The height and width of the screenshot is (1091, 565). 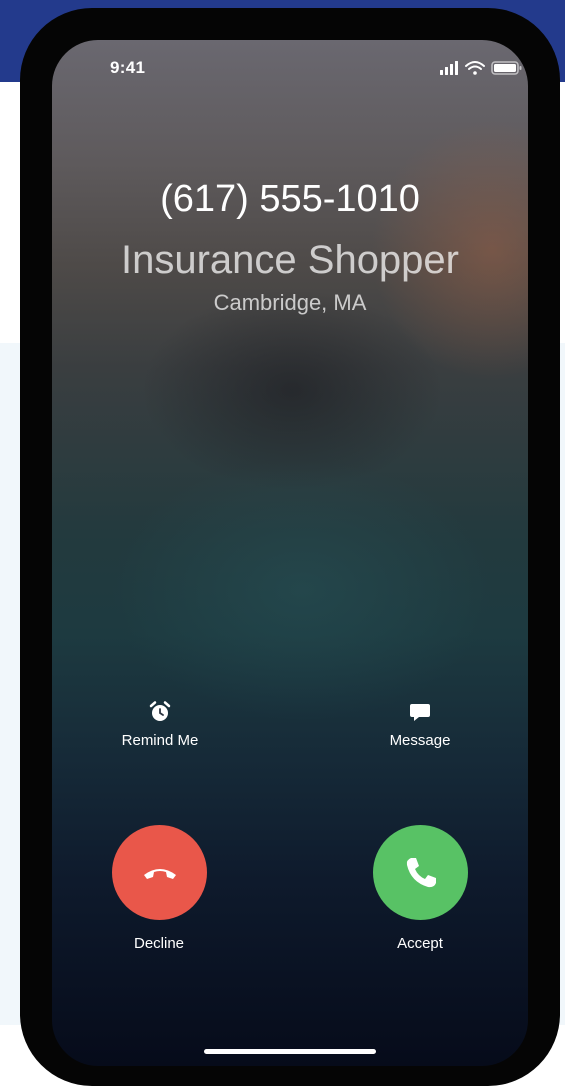 I want to click on status-bar-icons, so click(x=481, y=68).